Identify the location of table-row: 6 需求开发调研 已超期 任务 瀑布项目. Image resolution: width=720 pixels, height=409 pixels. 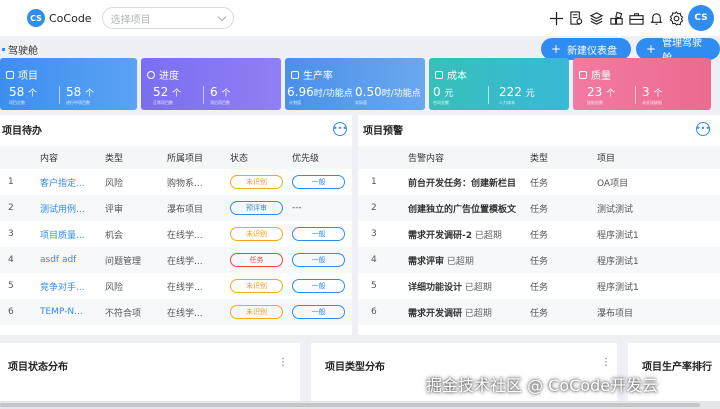
(539, 312).